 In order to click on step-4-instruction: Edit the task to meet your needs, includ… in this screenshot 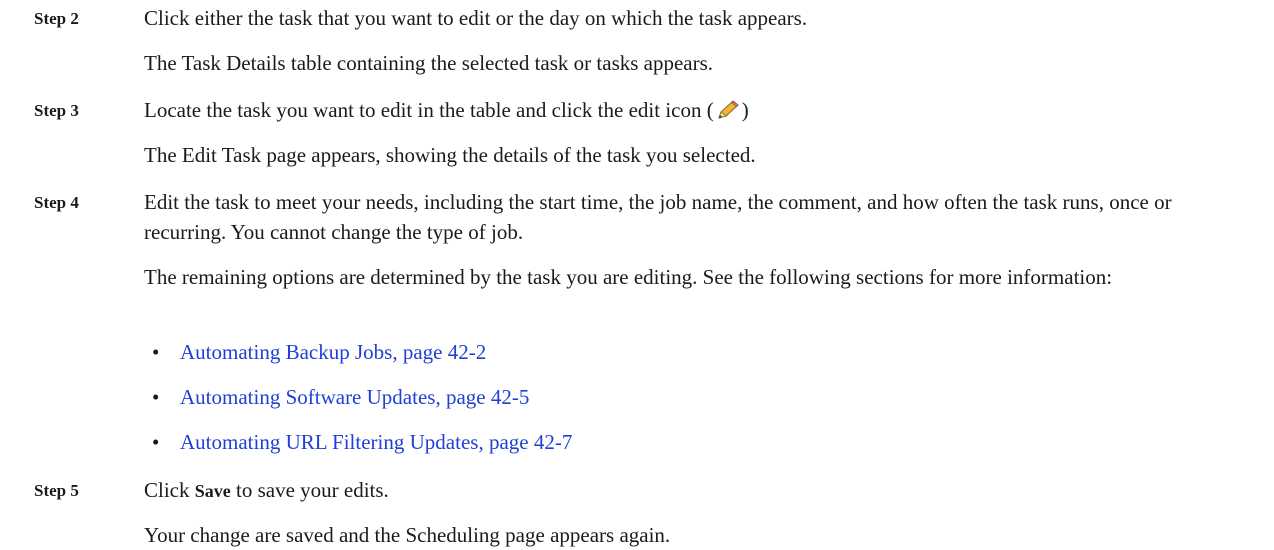, I will do `click(658, 217)`.